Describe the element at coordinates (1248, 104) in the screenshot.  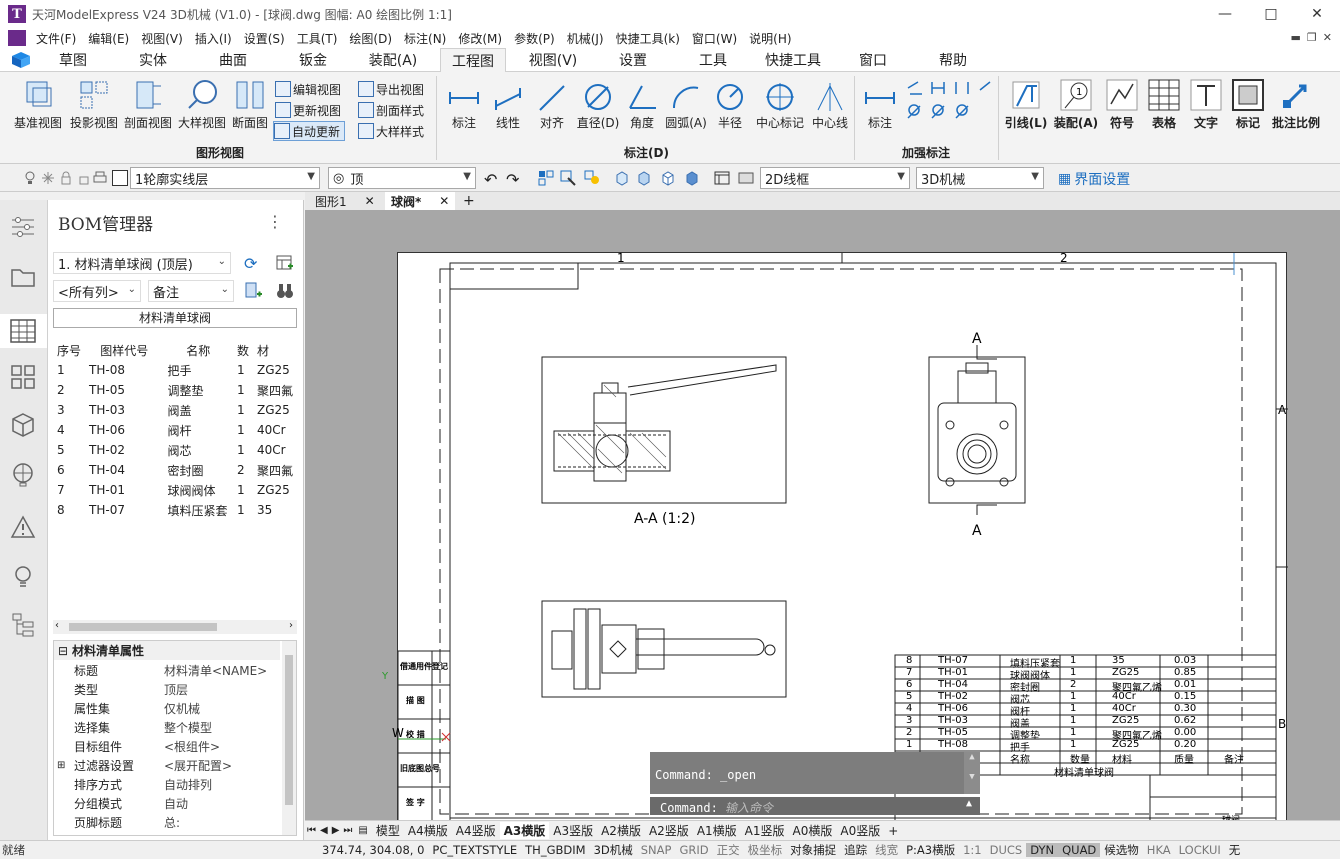
I see `mark-button: 标记` at that location.